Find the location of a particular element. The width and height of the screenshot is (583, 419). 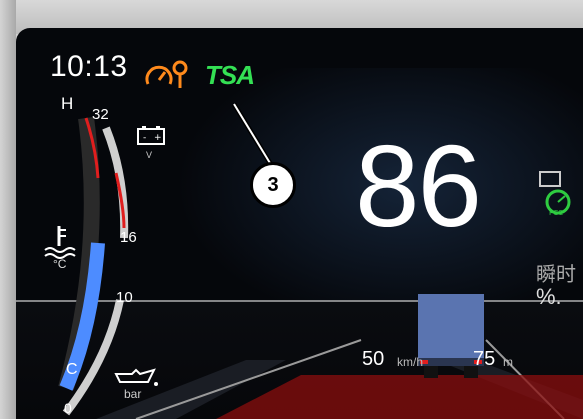

tsa-indicator: TSA is located at coordinates (230, 75).